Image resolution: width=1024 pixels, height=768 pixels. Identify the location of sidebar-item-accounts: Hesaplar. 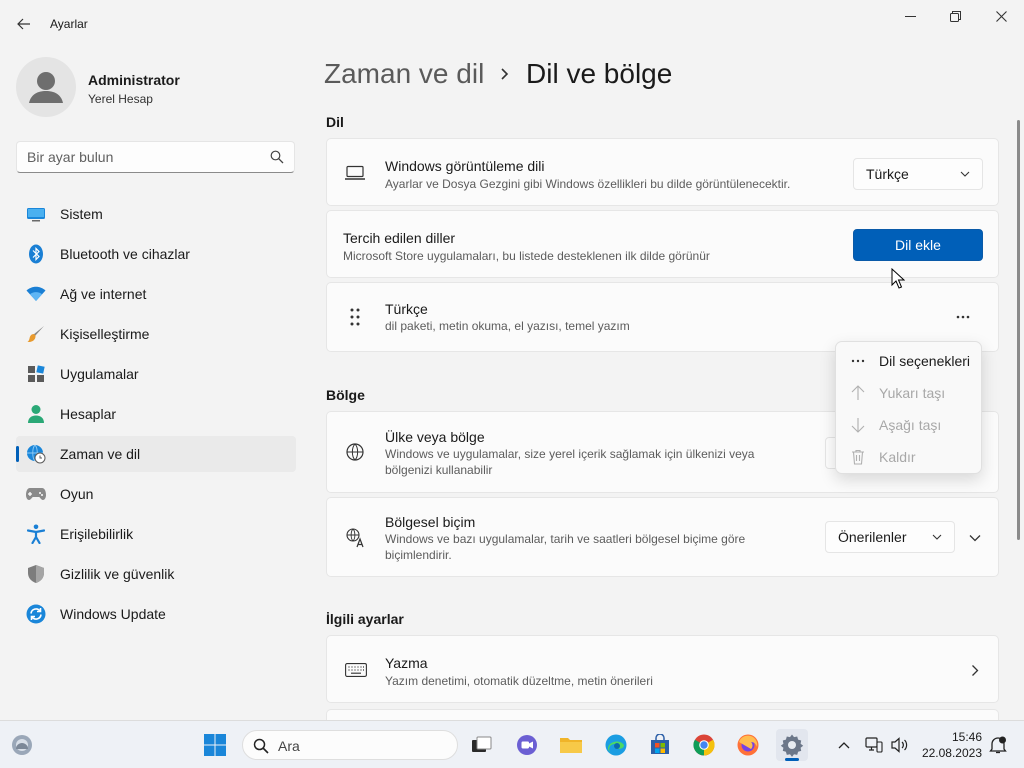
(156, 414).